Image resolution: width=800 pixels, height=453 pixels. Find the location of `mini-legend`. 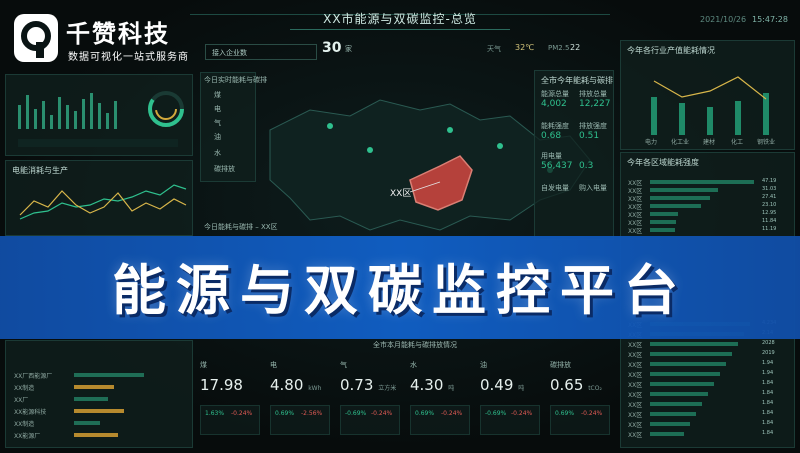

mini-legend is located at coordinates (98, 143).